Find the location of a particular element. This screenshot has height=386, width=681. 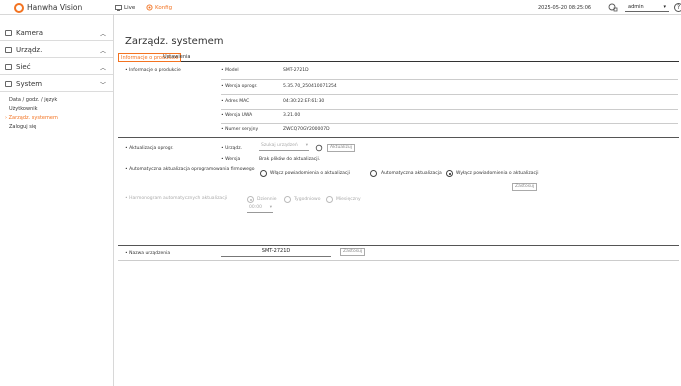

chevron-down-icon: ﹀ is located at coordinates (102, 85).